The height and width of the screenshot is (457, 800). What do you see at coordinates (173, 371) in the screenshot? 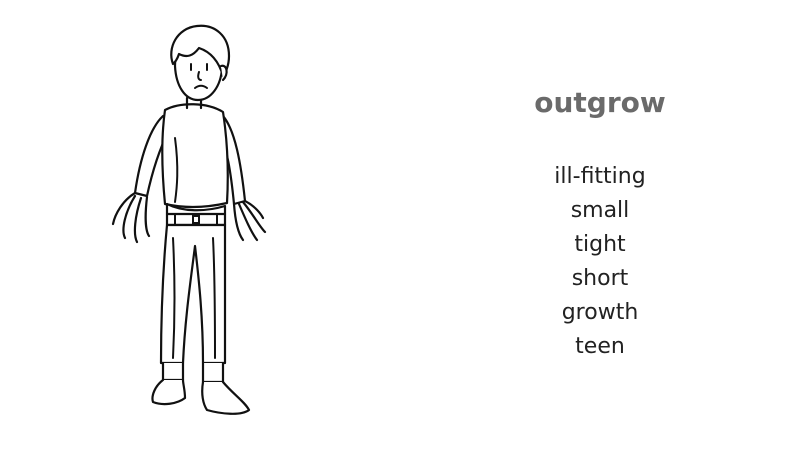
I see `left-sock` at bounding box center [173, 371].